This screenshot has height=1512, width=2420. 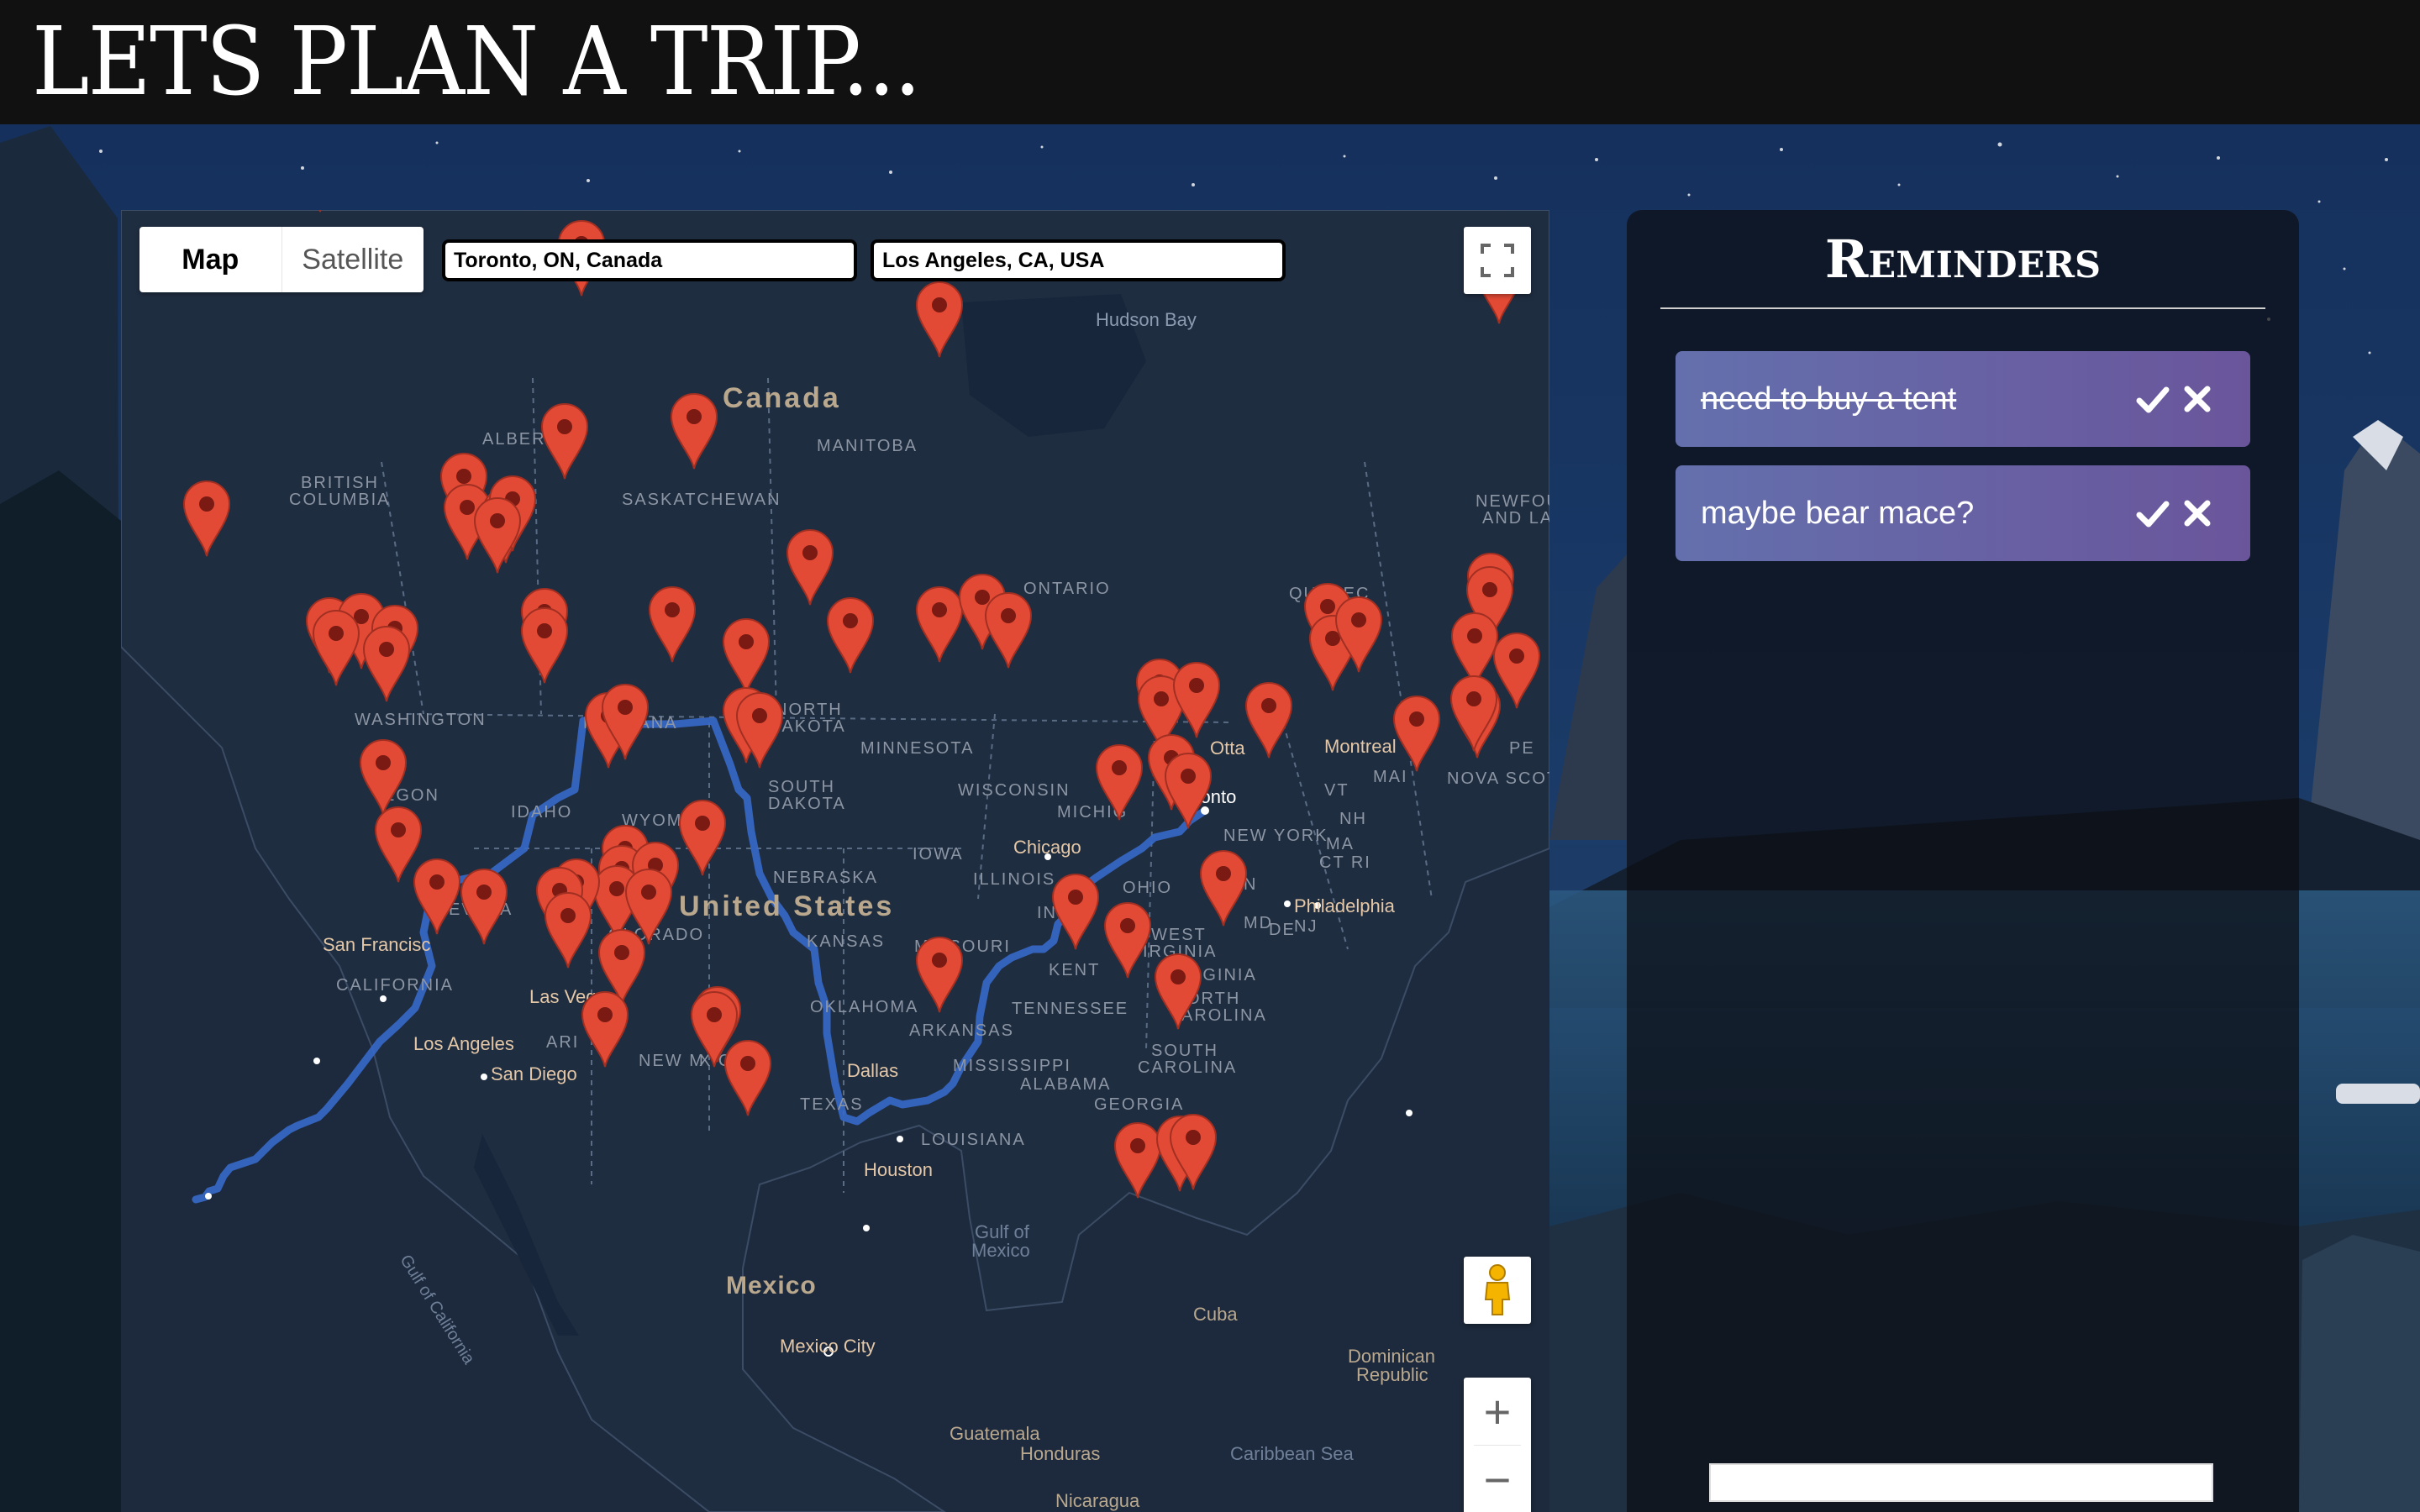 What do you see at coordinates (1963, 308) in the screenshot?
I see `reminders-divider` at bounding box center [1963, 308].